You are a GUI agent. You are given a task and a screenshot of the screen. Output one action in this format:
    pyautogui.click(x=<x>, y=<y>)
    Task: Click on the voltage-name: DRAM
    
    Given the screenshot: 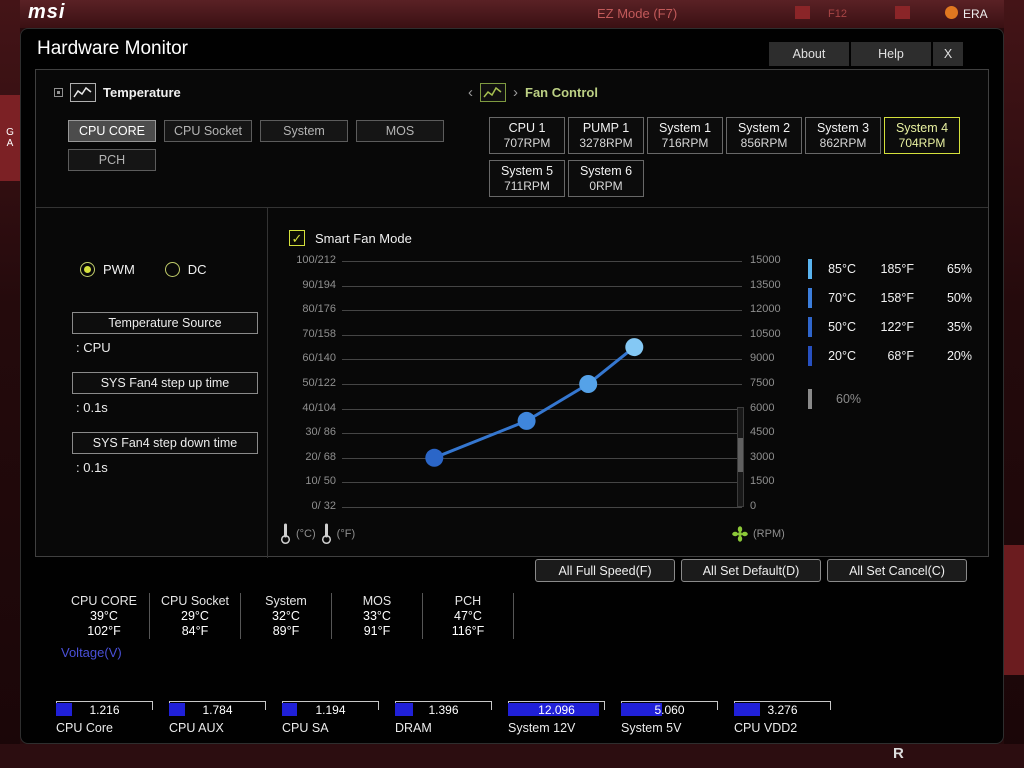 What is the action you would take?
    pyautogui.click(x=413, y=728)
    